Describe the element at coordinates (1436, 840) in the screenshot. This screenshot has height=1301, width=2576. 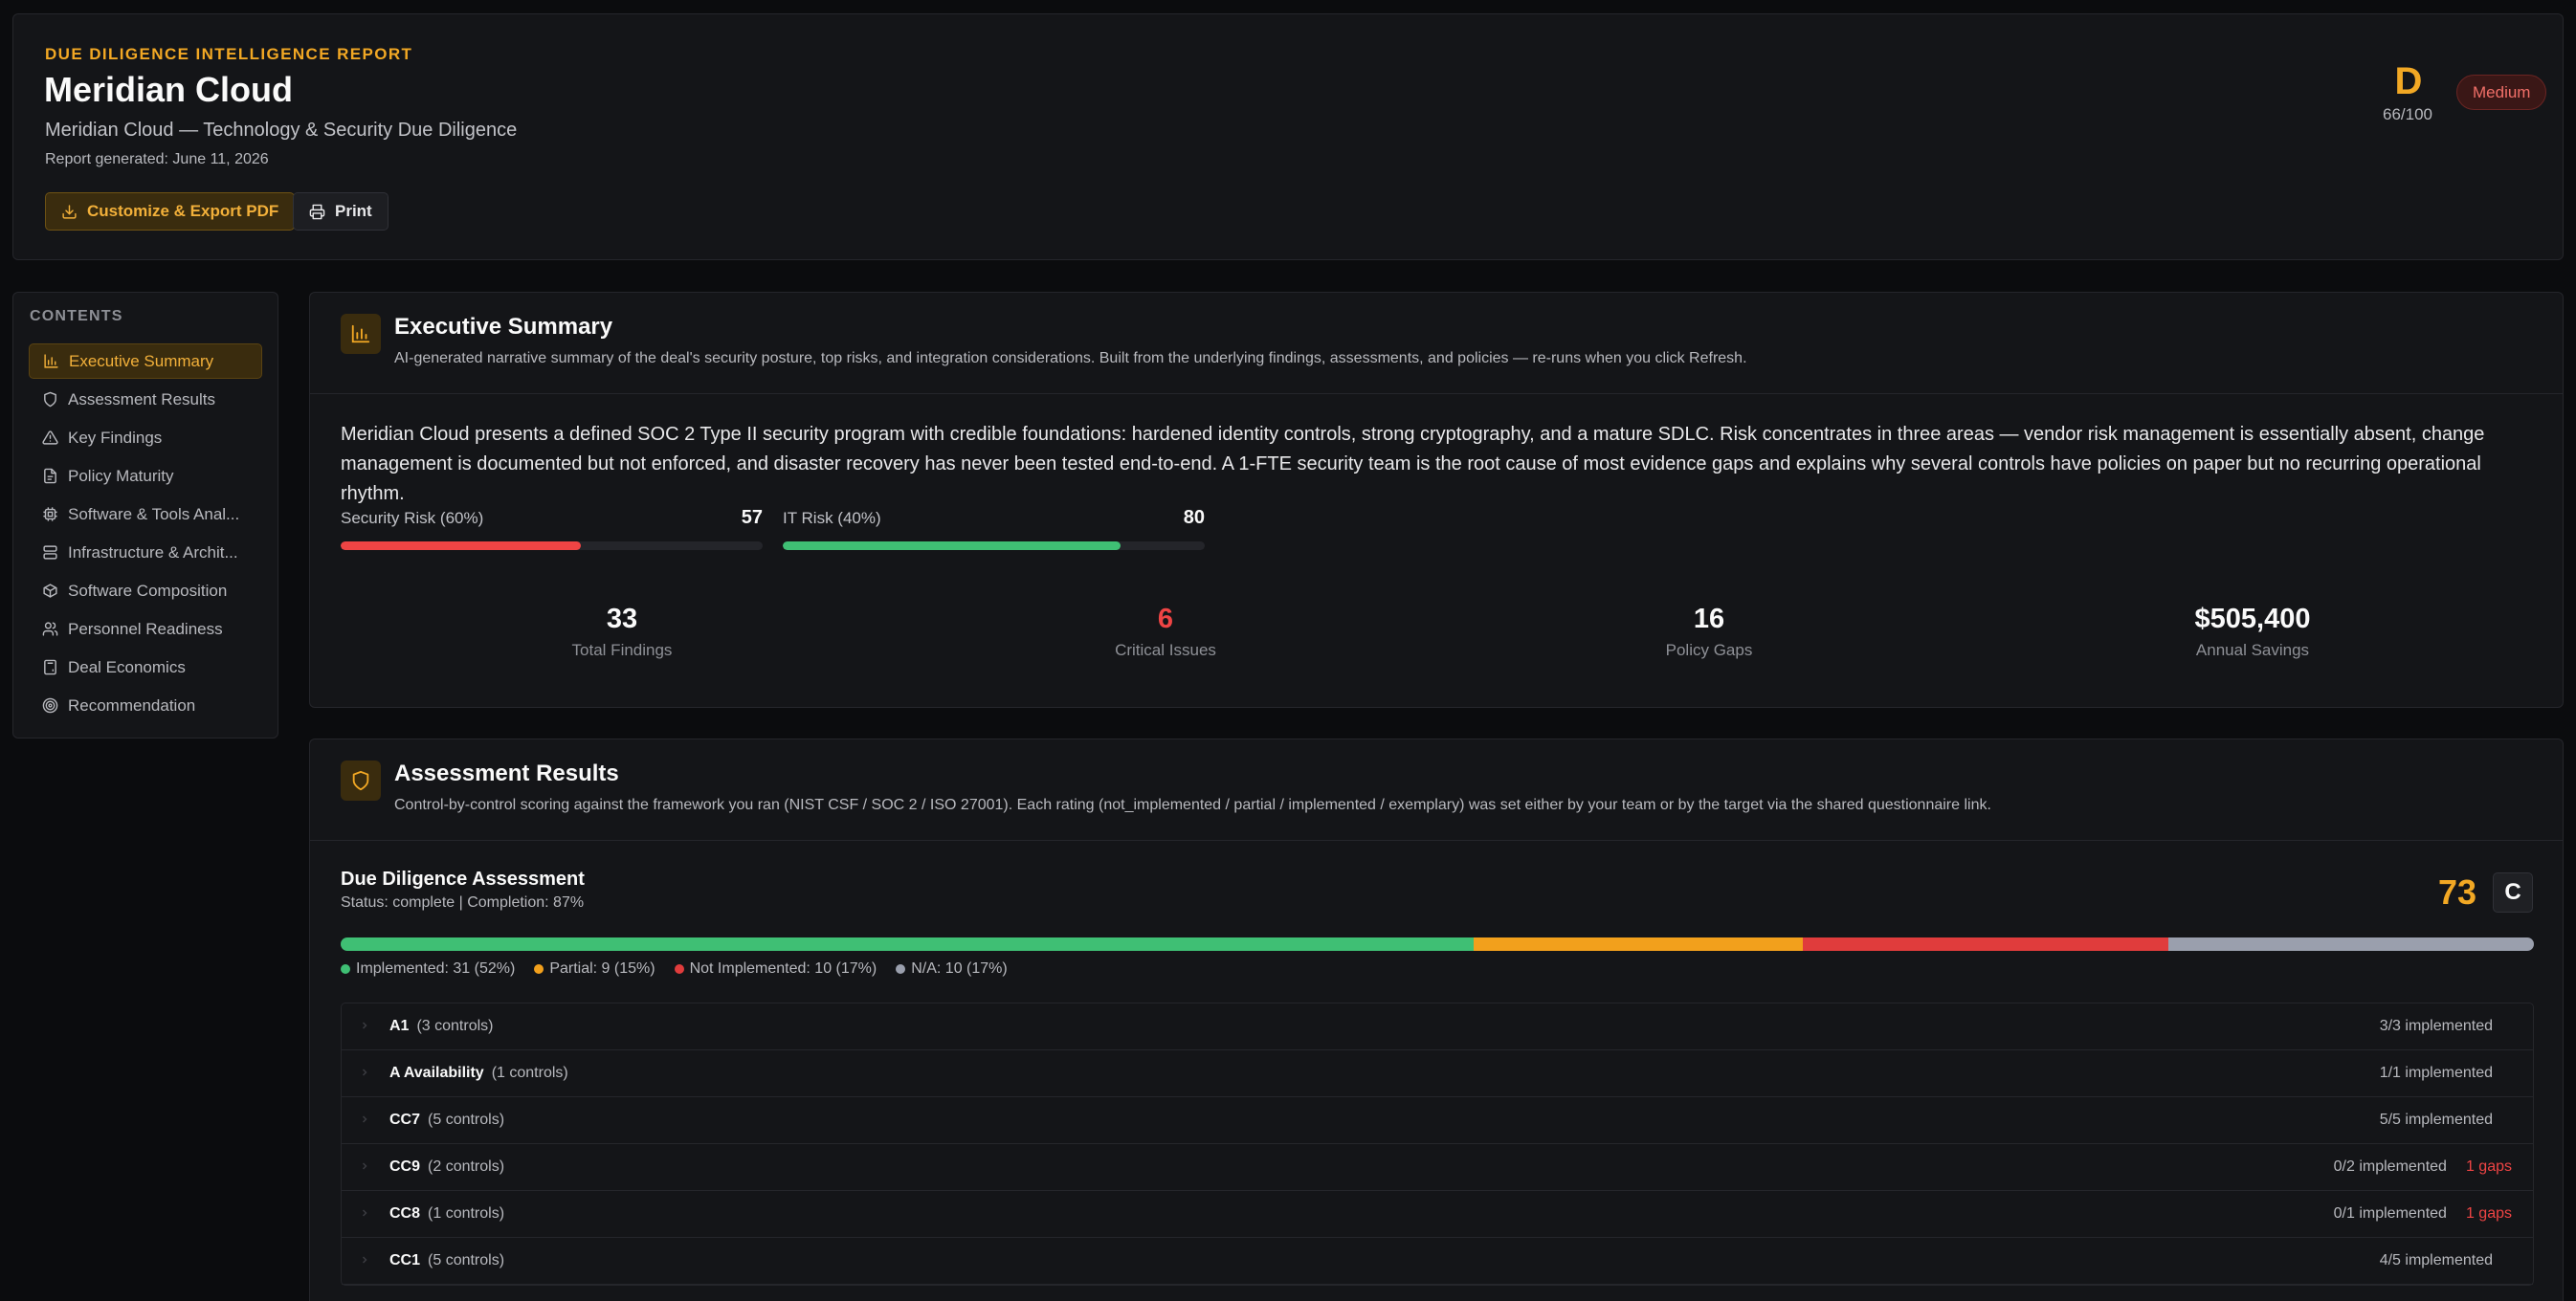
I see `divider` at that location.